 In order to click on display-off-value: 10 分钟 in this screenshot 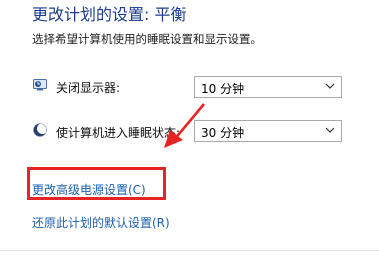, I will do `click(223, 89)`.